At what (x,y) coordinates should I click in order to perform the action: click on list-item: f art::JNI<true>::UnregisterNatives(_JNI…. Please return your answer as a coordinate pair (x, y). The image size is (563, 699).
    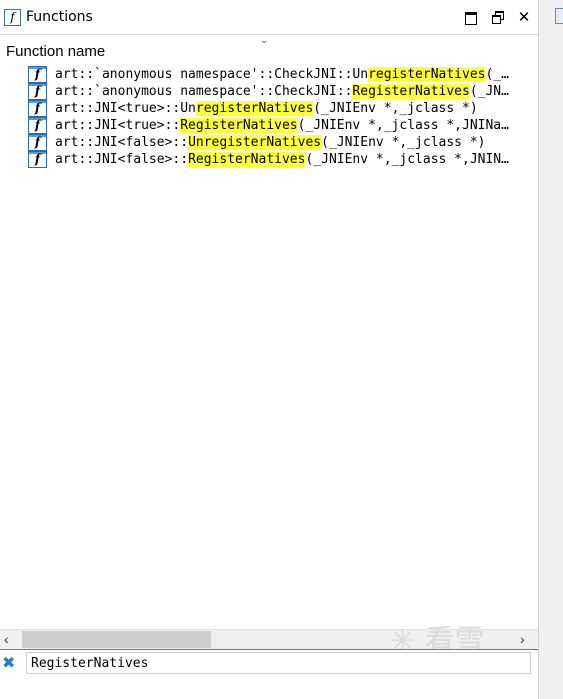
    Looking at the image, I should click on (283, 108).